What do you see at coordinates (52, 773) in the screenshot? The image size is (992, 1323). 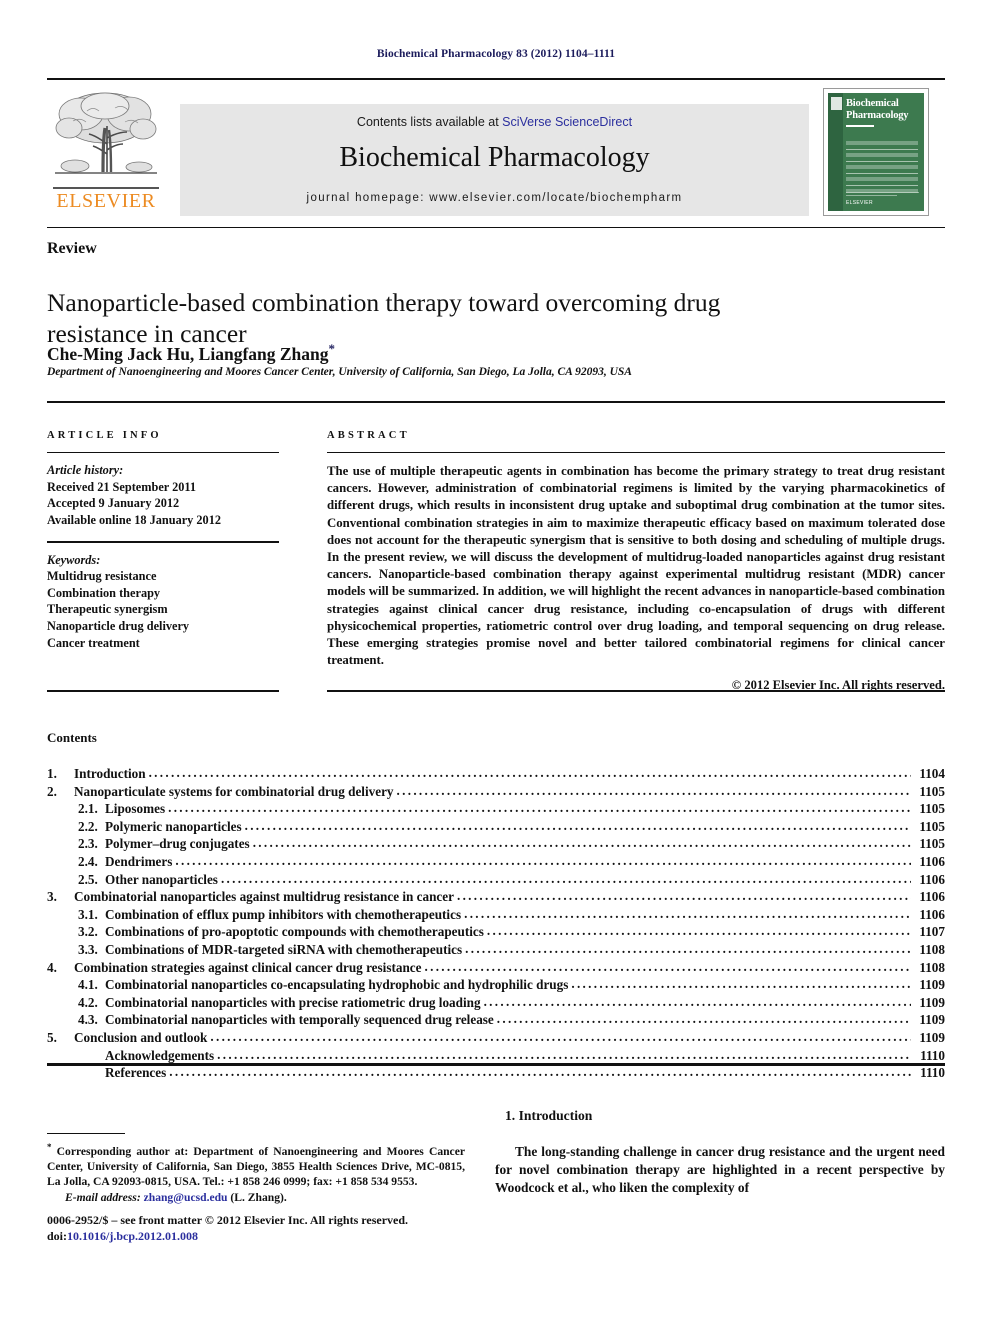 I see `toc-number: 1.` at bounding box center [52, 773].